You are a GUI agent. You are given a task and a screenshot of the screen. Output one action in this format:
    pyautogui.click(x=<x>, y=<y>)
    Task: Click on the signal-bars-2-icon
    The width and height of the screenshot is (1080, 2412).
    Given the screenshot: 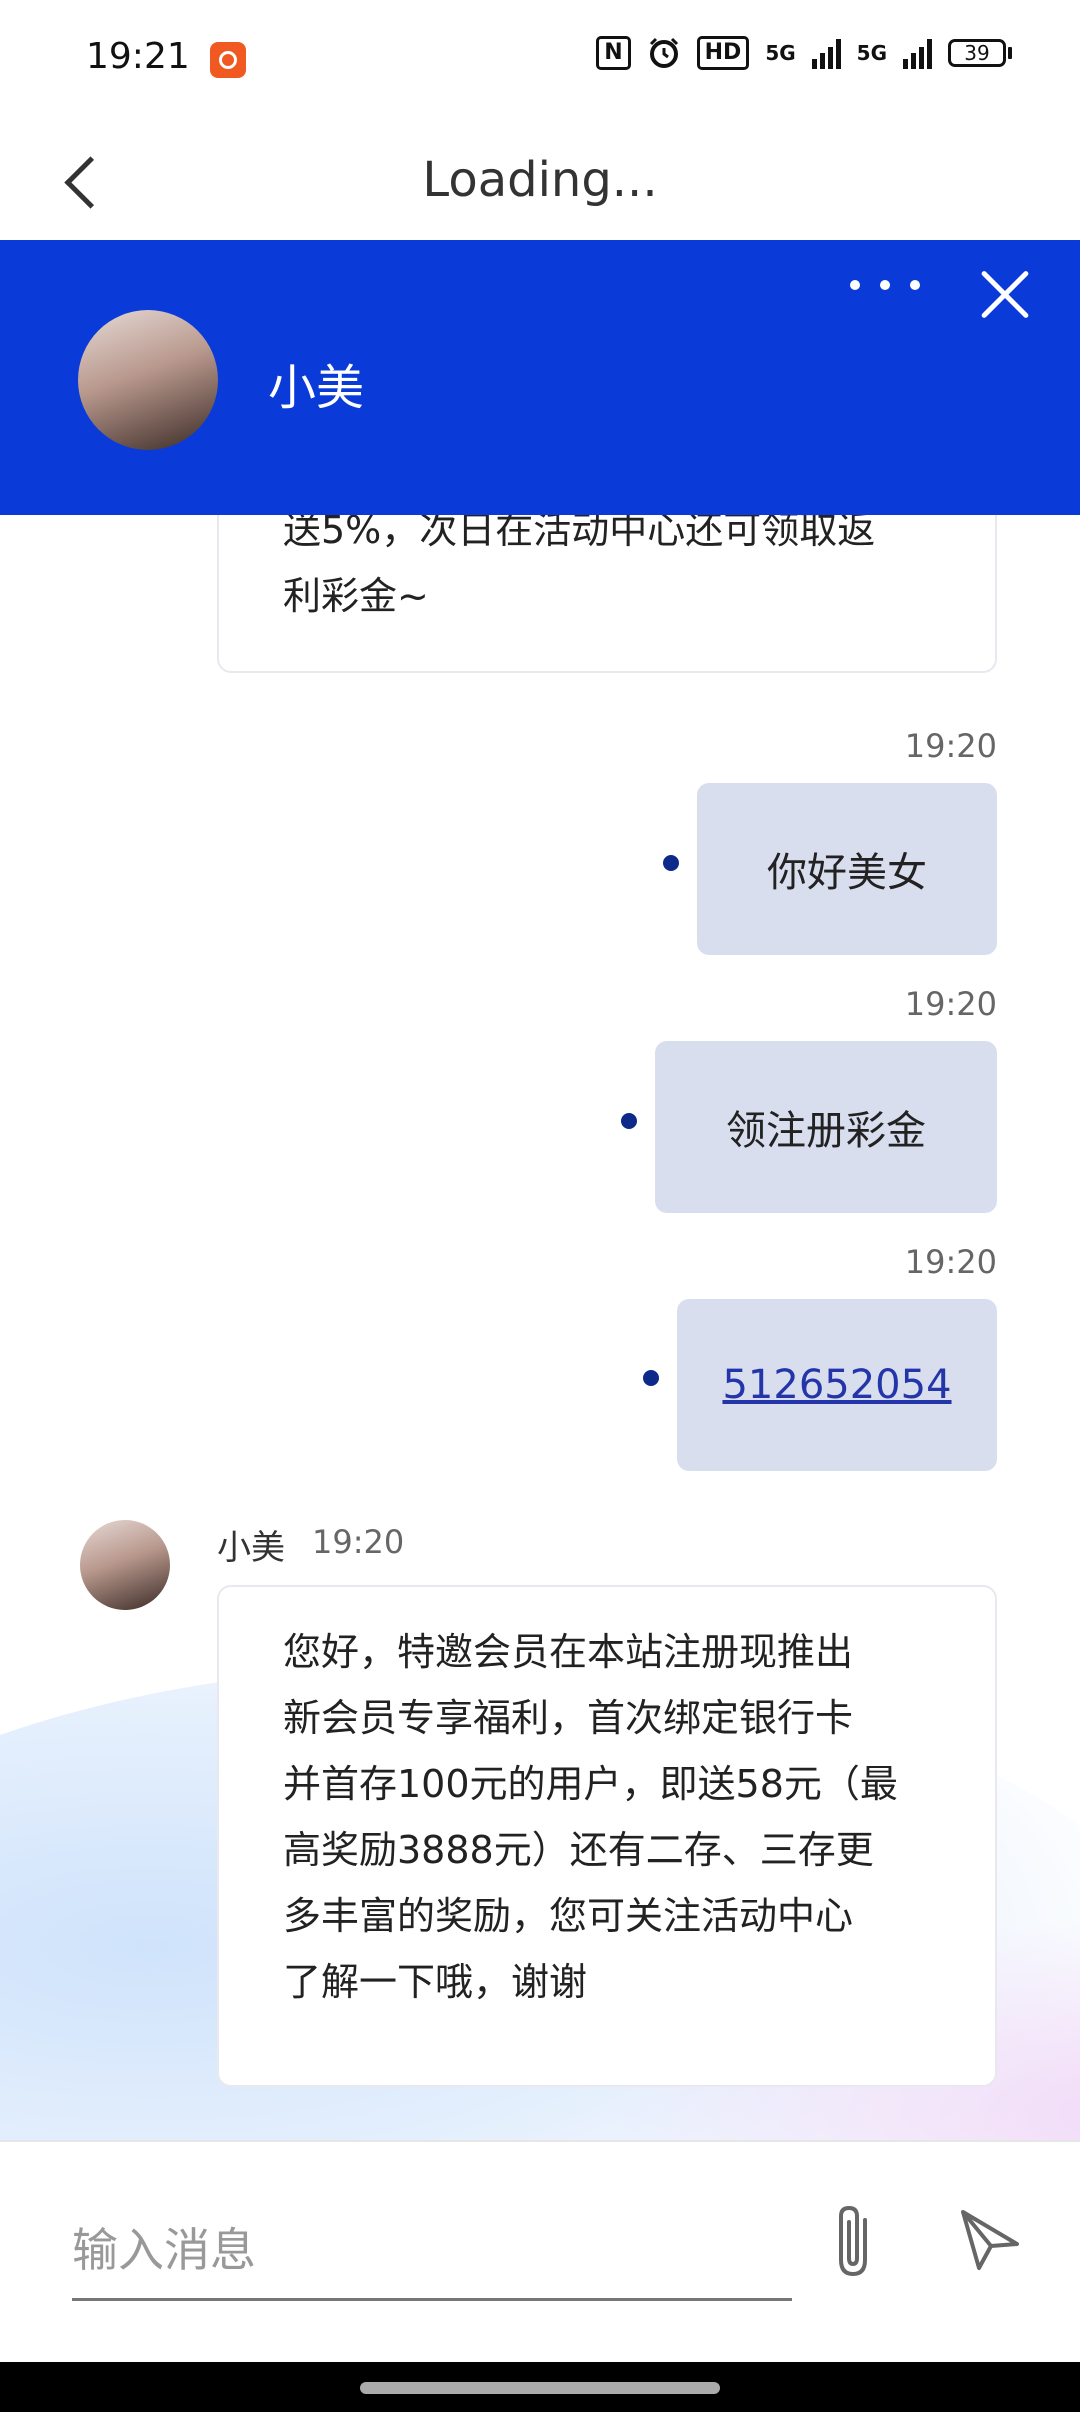 What is the action you would take?
    pyautogui.click(x=917, y=53)
    